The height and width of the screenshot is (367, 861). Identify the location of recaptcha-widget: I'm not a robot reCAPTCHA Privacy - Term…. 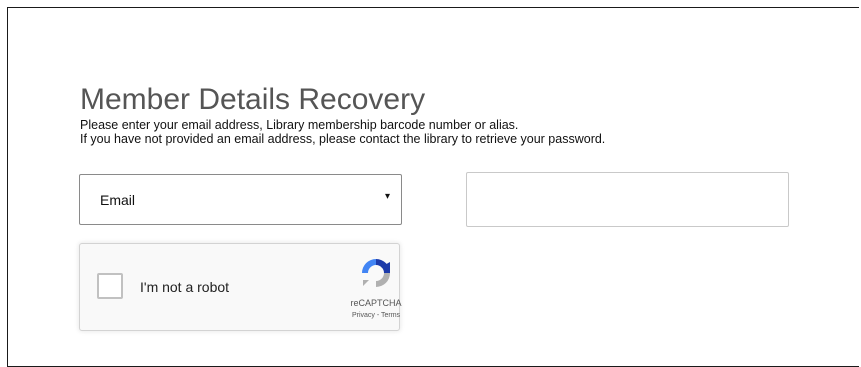
(240, 287).